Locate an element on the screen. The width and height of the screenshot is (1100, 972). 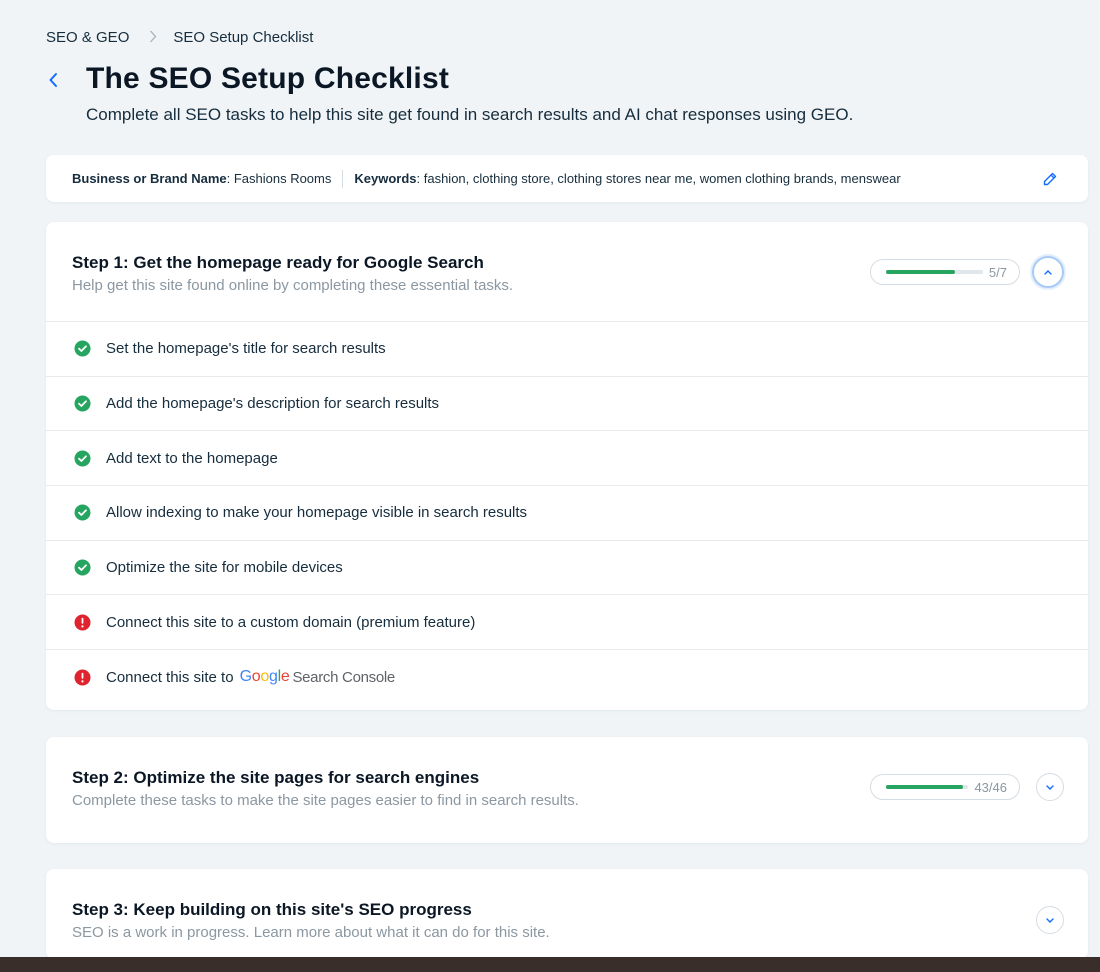
chevron-up-icon is located at coordinates (1048, 272).